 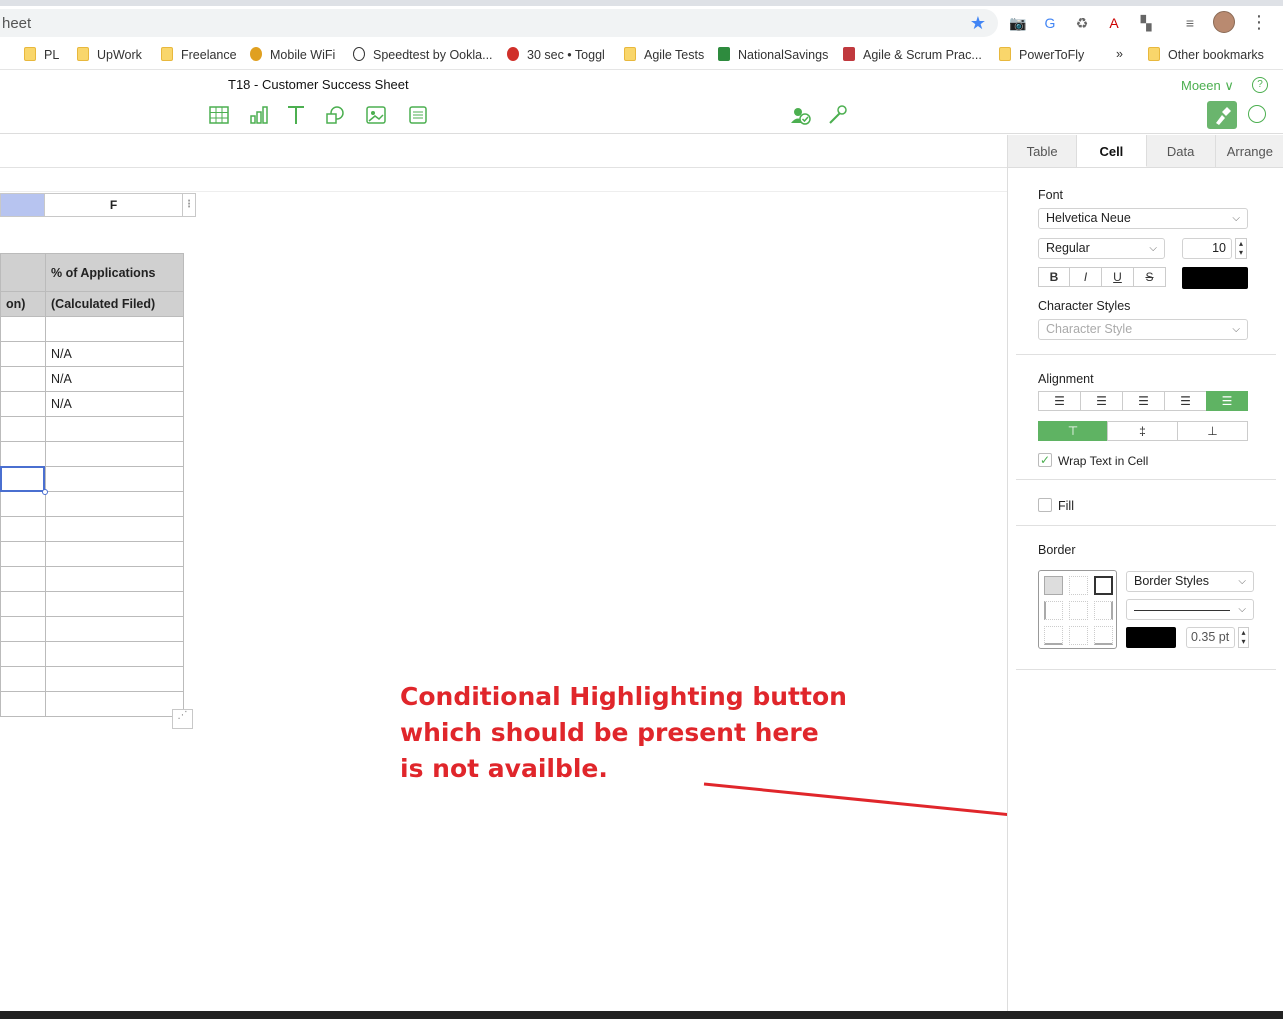 What do you see at coordinates (114, 272) in the screenshot?
I see `header-cell: % of Applications` at bounding box center [114, 272].